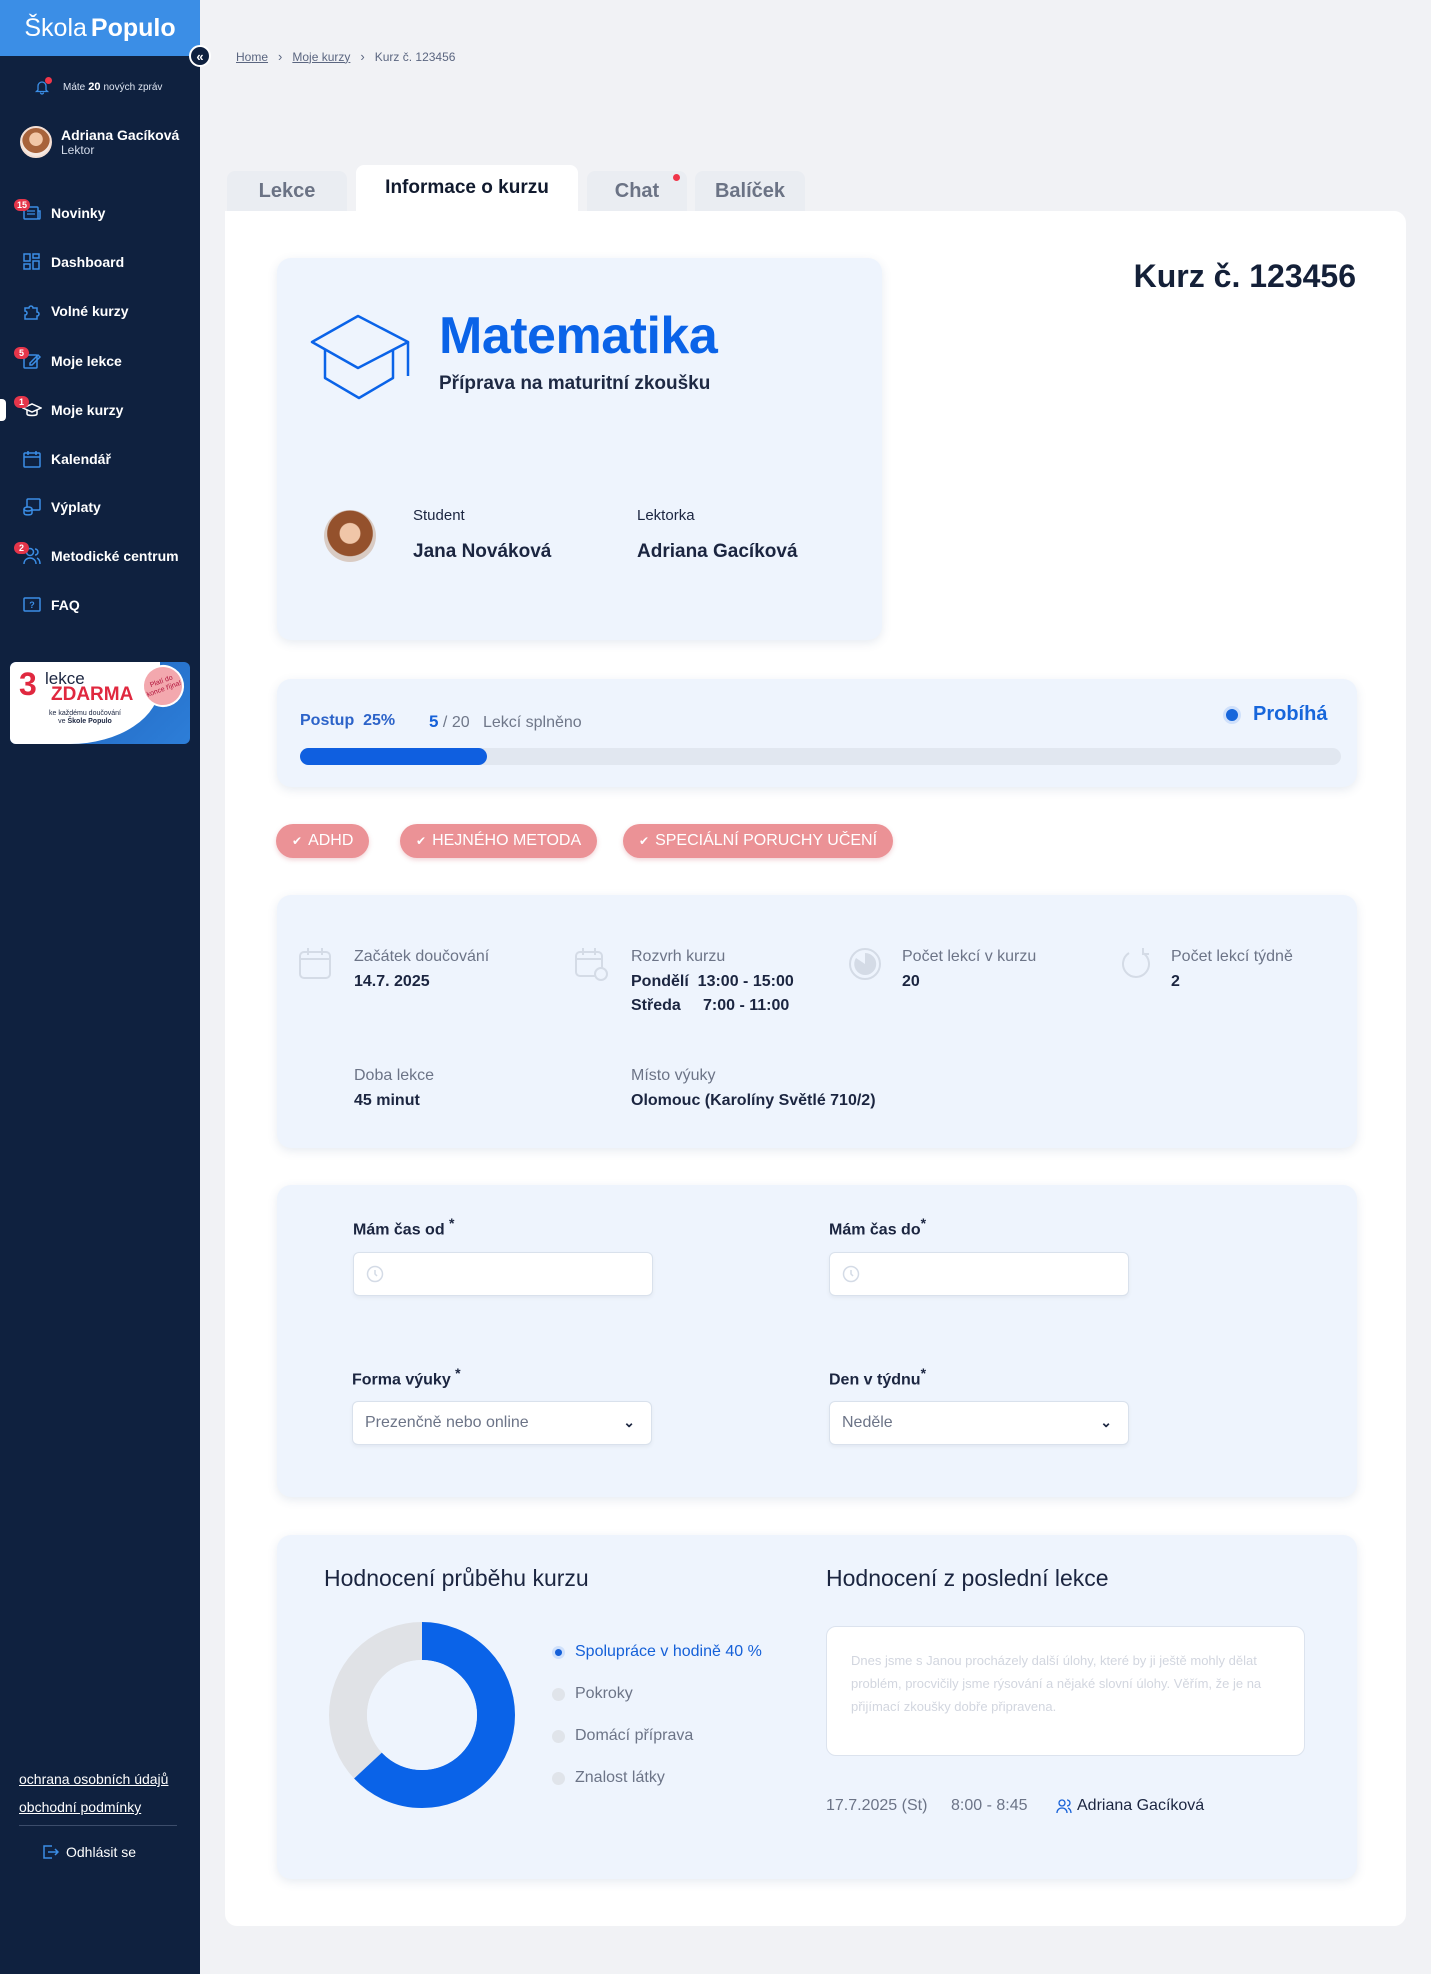 The image size is (1431, 1974). Describe the element at coordinates (93, 1807) in the screenshot. I see `terms-link: obchodní podmínky` at that location.